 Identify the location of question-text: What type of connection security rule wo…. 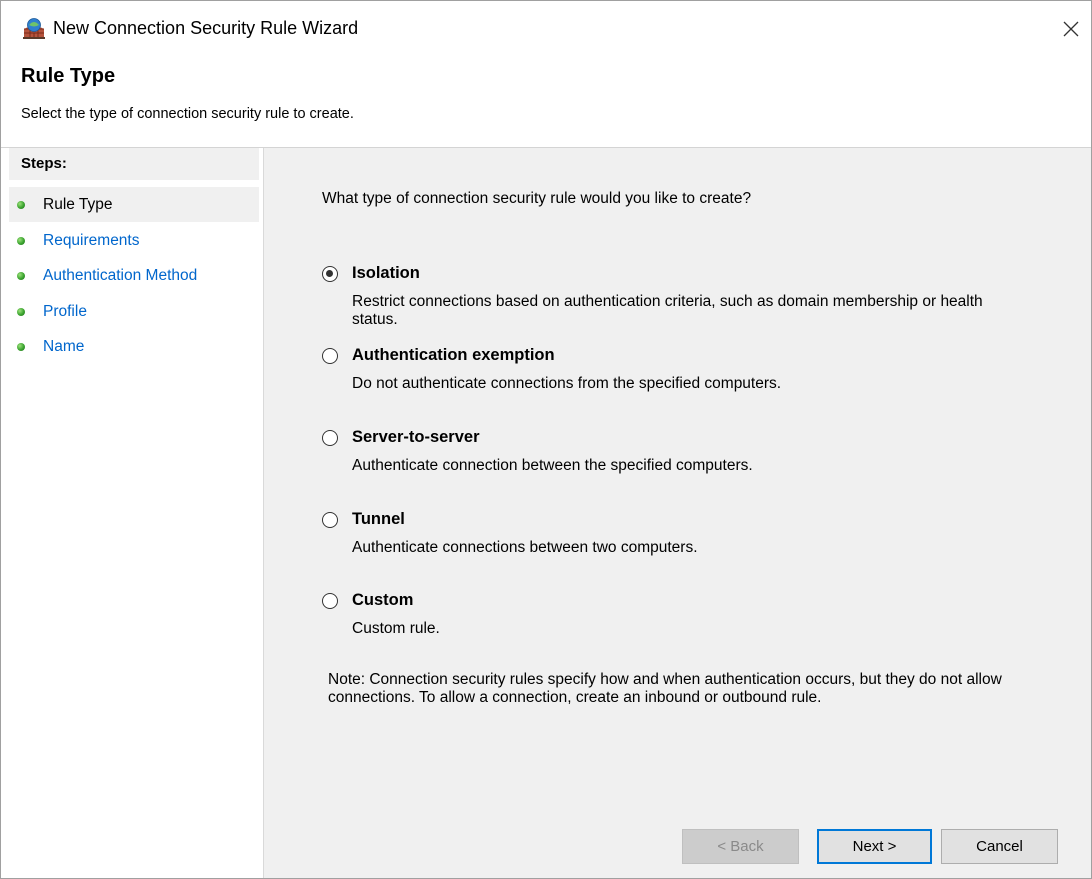
(537, 198).